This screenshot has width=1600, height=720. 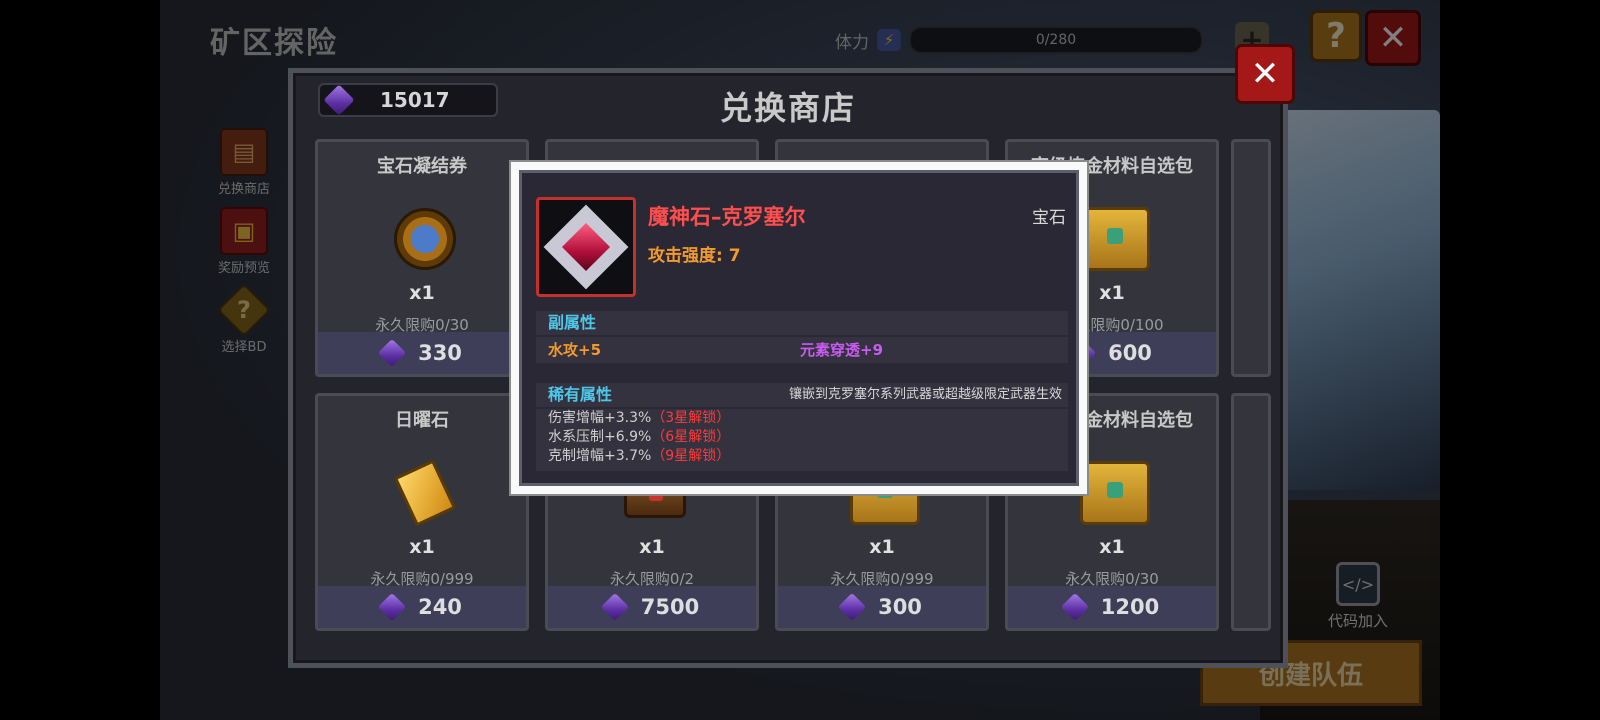 I want to click on attack-stat: 攻击强度: 7, so click(x=694, y=256).